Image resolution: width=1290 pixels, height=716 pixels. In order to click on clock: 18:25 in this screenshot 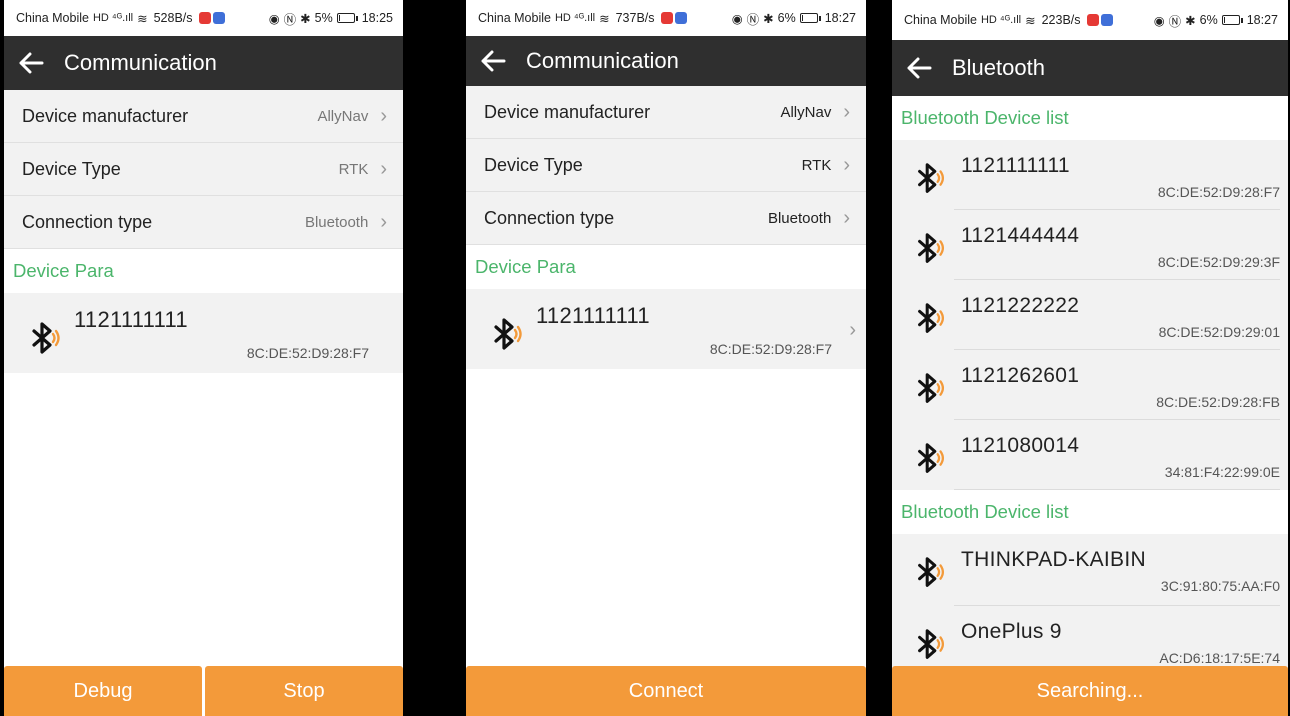, I will do `click(377, 18)`.